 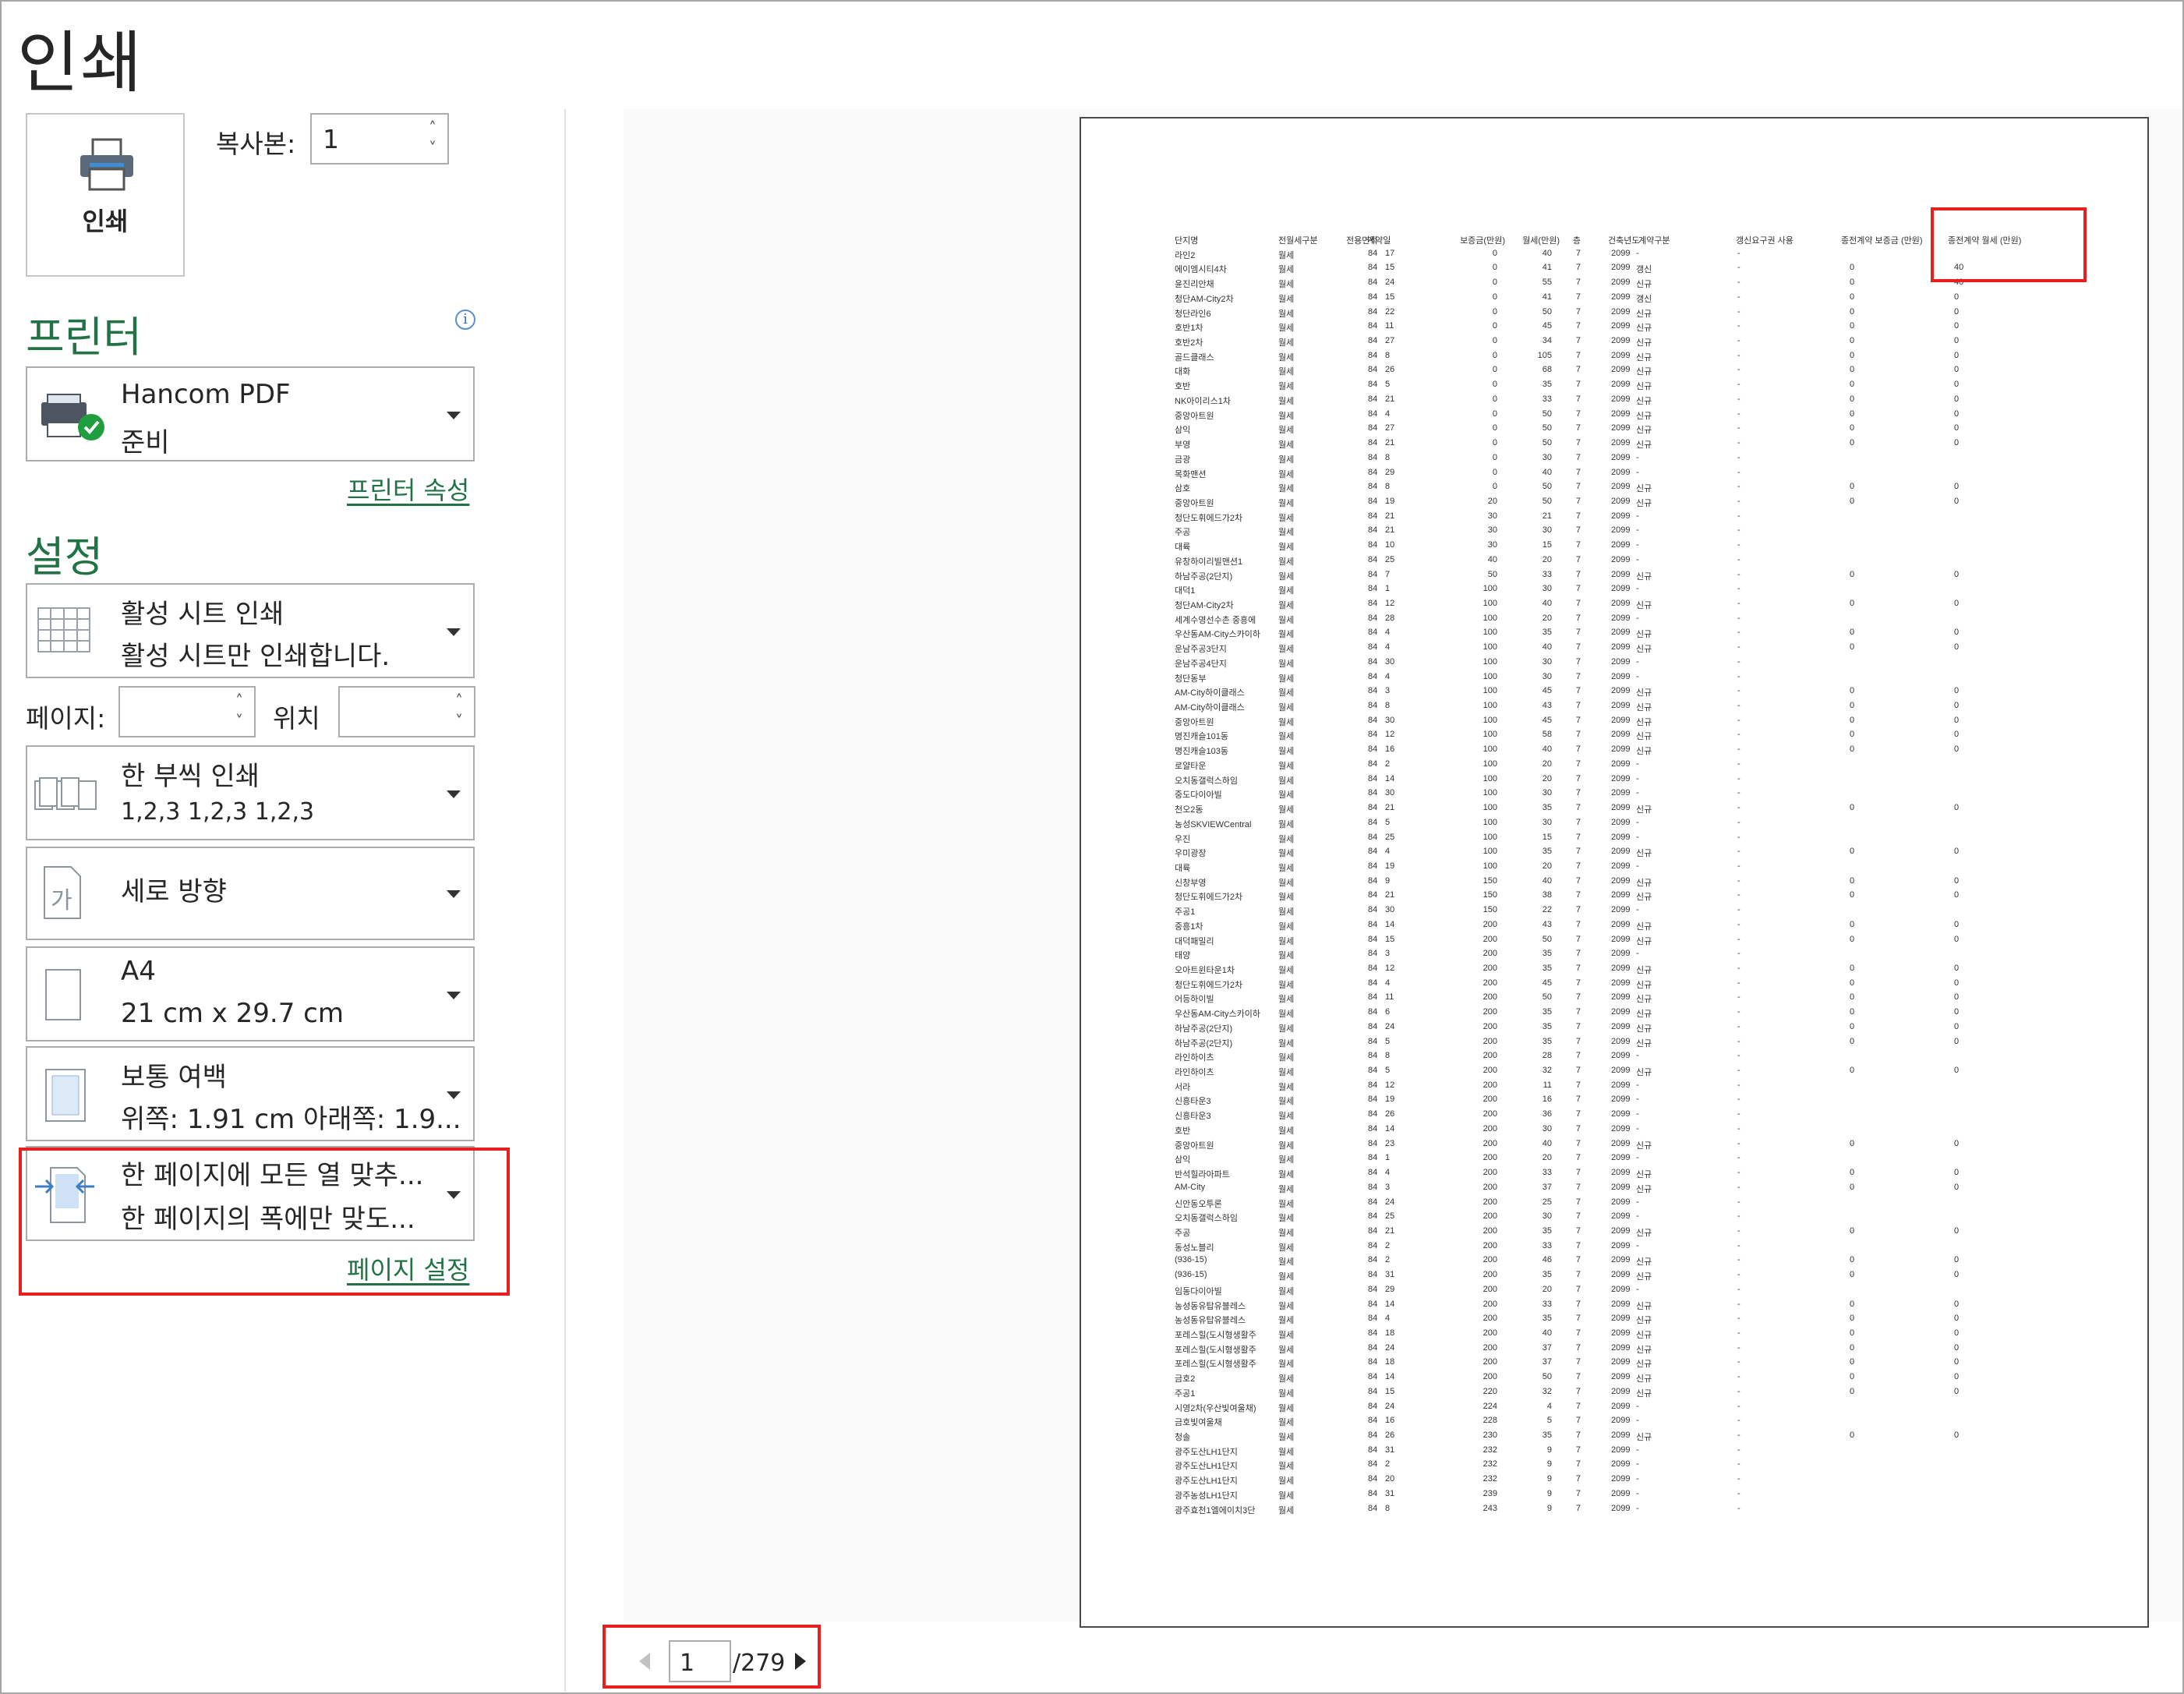 I want to click on print-what-dropdown: 활성 시트 인쇄 활성 시트만 인쇄합니다., so click(x=251, y=630).